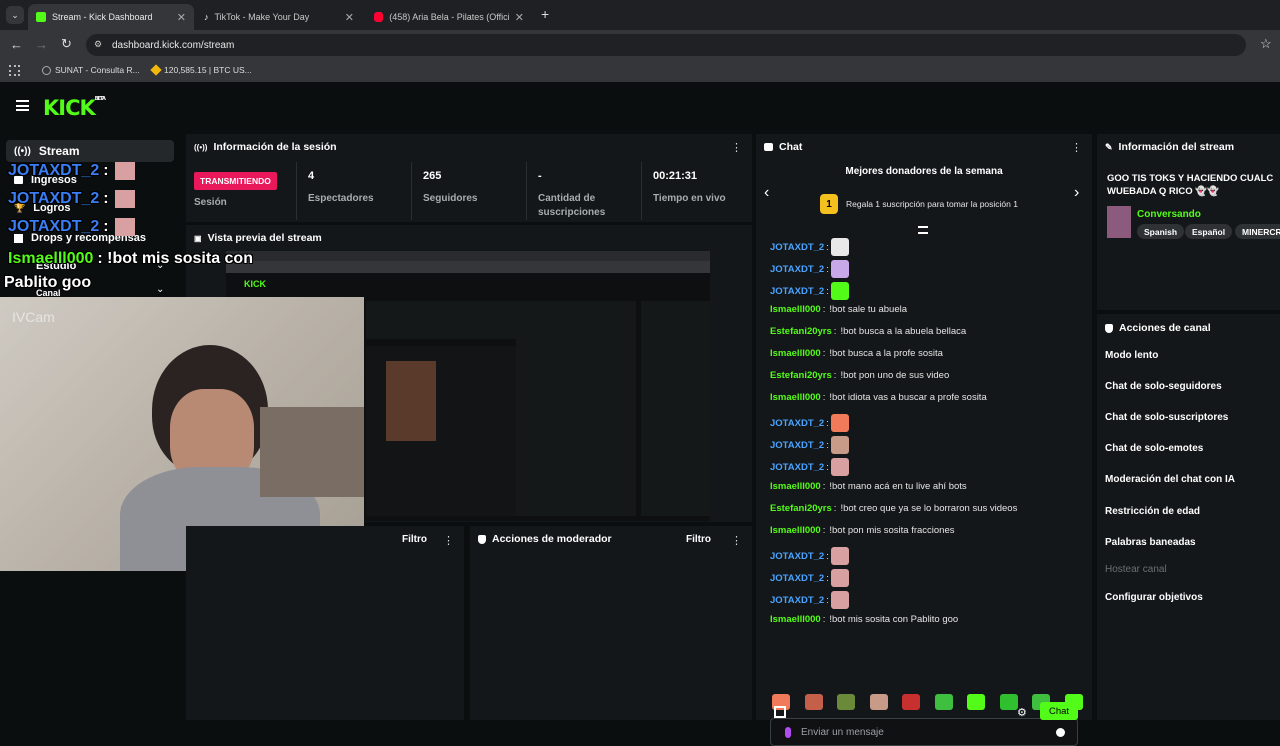  Describe the element at coordinates (22, 105) in the screenshot. I see `menu-icon` at that location.